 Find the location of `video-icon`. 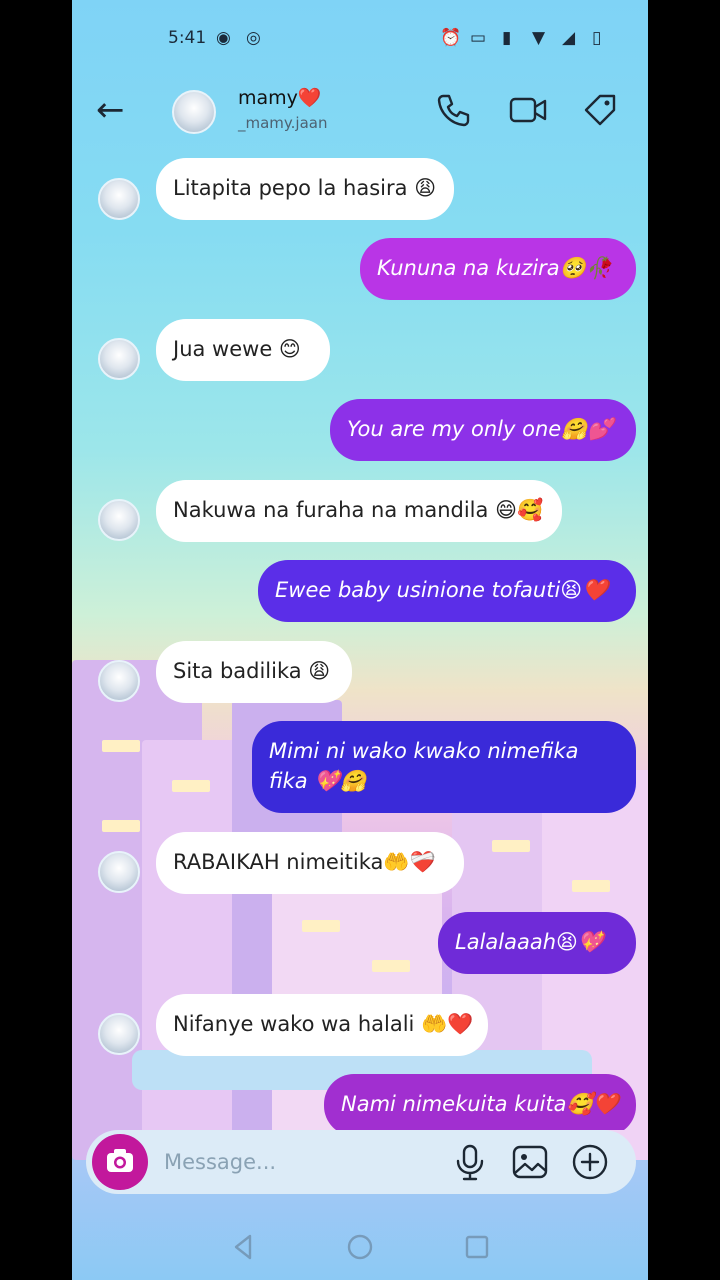

video-icon is located at coordinates (528, 110).